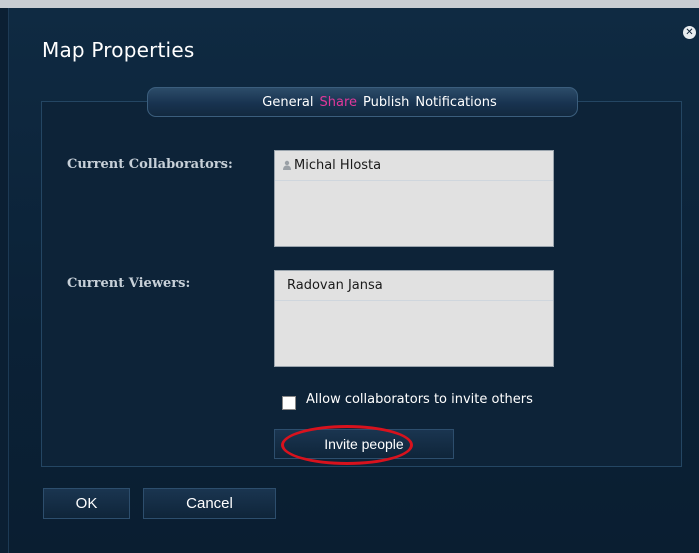 The width and height of the screenshot is (699, 553). What do you see at coordinates (150, 164) in the screenshot?
I see `collaborators-label: Current Collaborators:` at bounding box center [150, 164].